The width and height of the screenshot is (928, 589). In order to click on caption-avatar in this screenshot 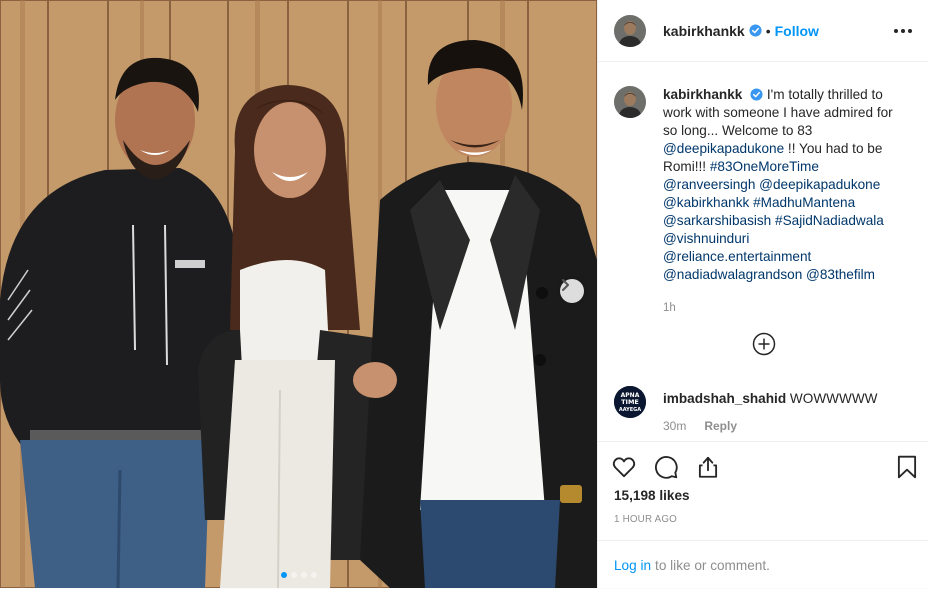, I will do `click(630, 102)`.